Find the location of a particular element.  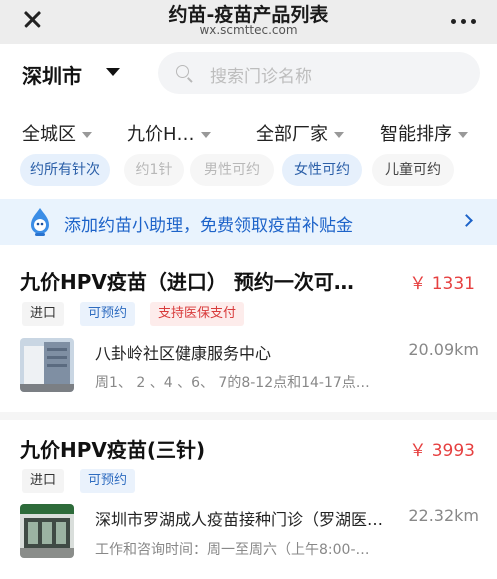

search-input: 搜索门诊名称 is located at coordinates (319, 73).